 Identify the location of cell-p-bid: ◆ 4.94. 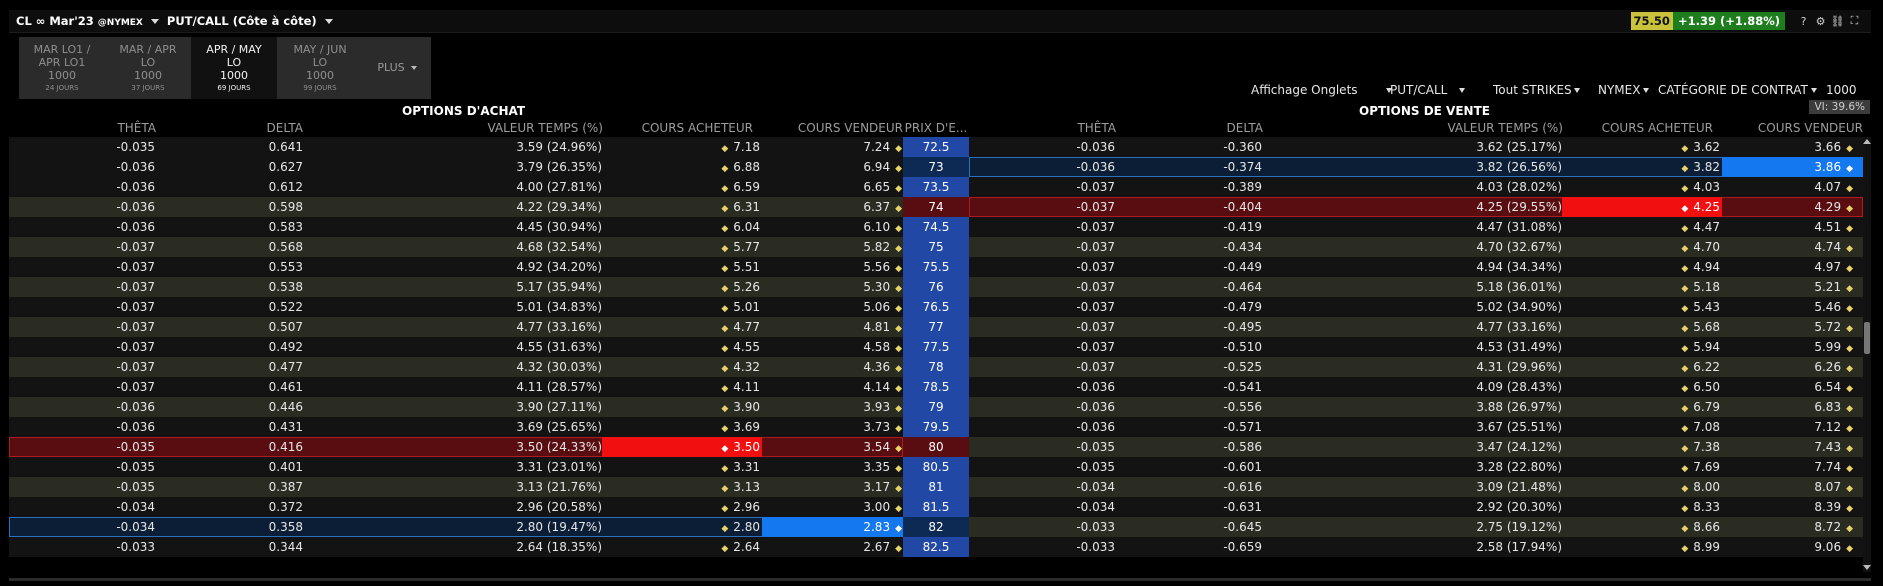
(1642, 267).